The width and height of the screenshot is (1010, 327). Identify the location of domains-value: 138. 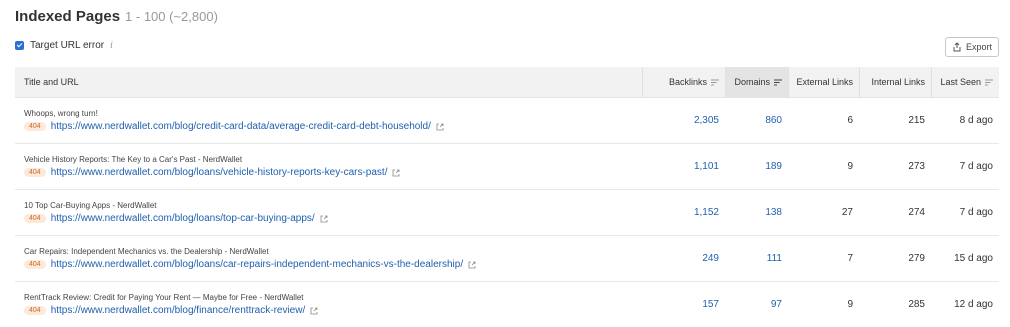
(756, 212).